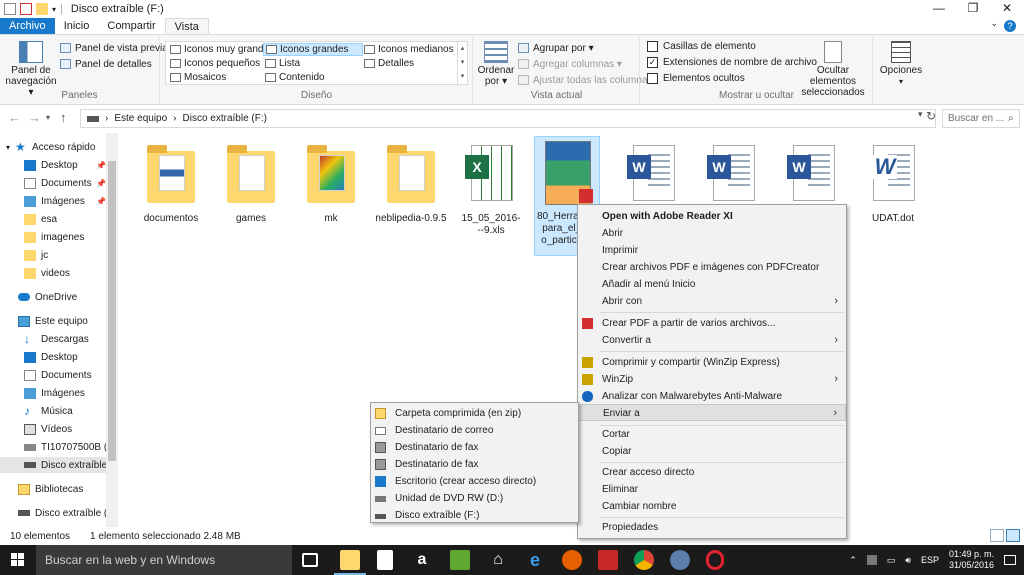 This screenshot has width=1024, height=575. Describe the element at coordinates (696, 78) in the screenshot. I see `hidden-items-toggle: Elementos ocultos` at that location.